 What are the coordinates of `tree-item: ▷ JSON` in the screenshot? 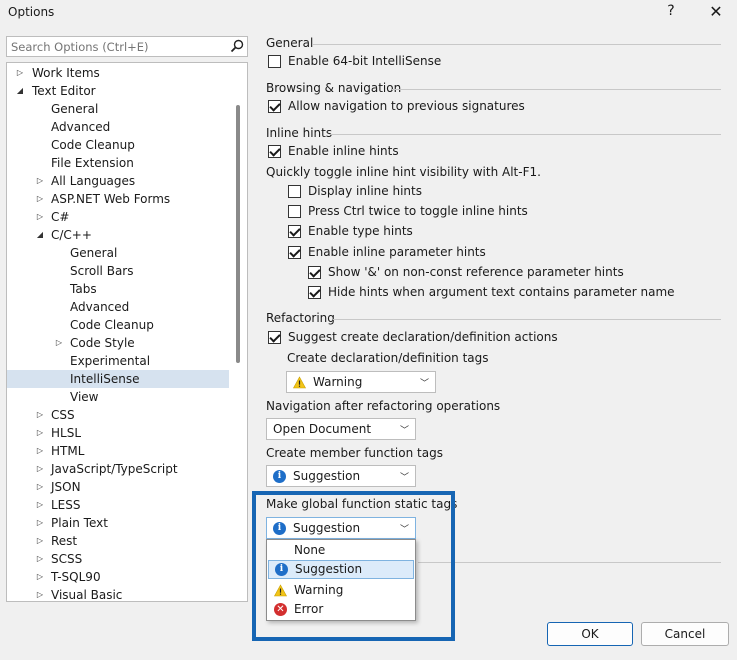 It's located at (118, 487).